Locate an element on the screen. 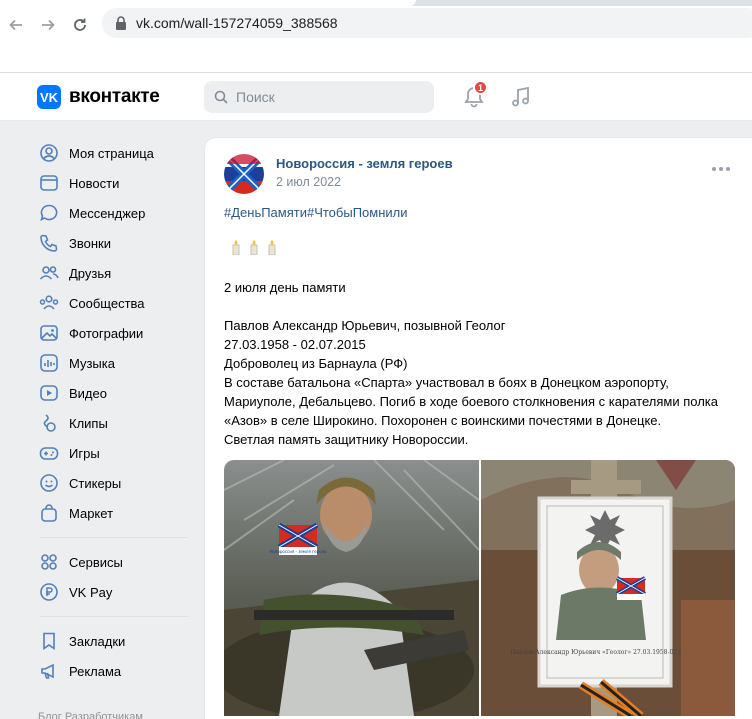  menu-item-gamepad: Игры is located at coordinates (116, 453).